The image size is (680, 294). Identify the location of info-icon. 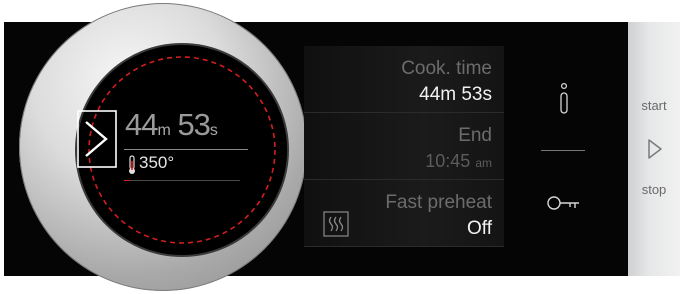
(564, 99).